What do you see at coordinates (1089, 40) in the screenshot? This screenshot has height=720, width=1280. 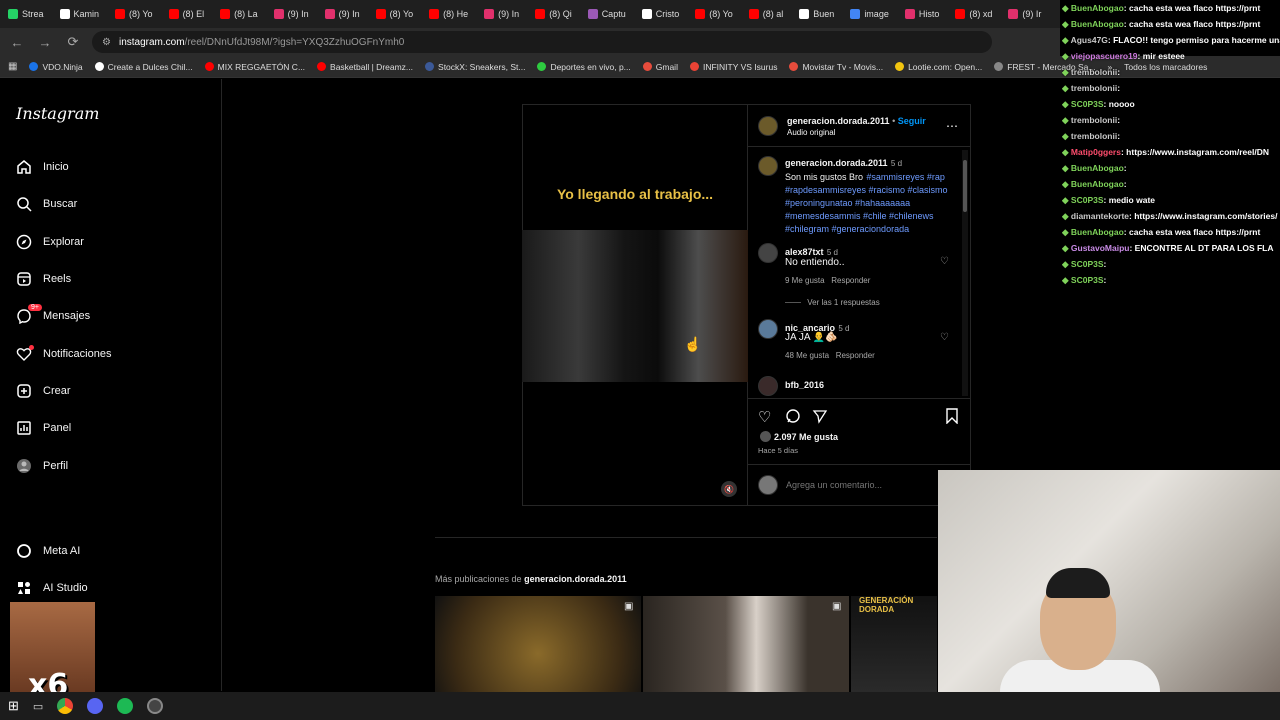 I see `chat-username: Agus47G` at bounding box center [1089, 40].